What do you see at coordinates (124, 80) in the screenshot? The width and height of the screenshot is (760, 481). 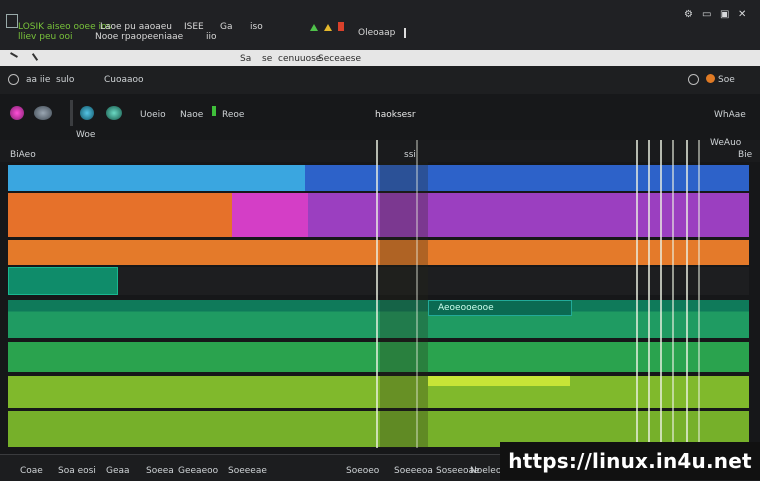 I see `toolbar-label-3: Cuoaaoo` at bounding box center [124, 80].